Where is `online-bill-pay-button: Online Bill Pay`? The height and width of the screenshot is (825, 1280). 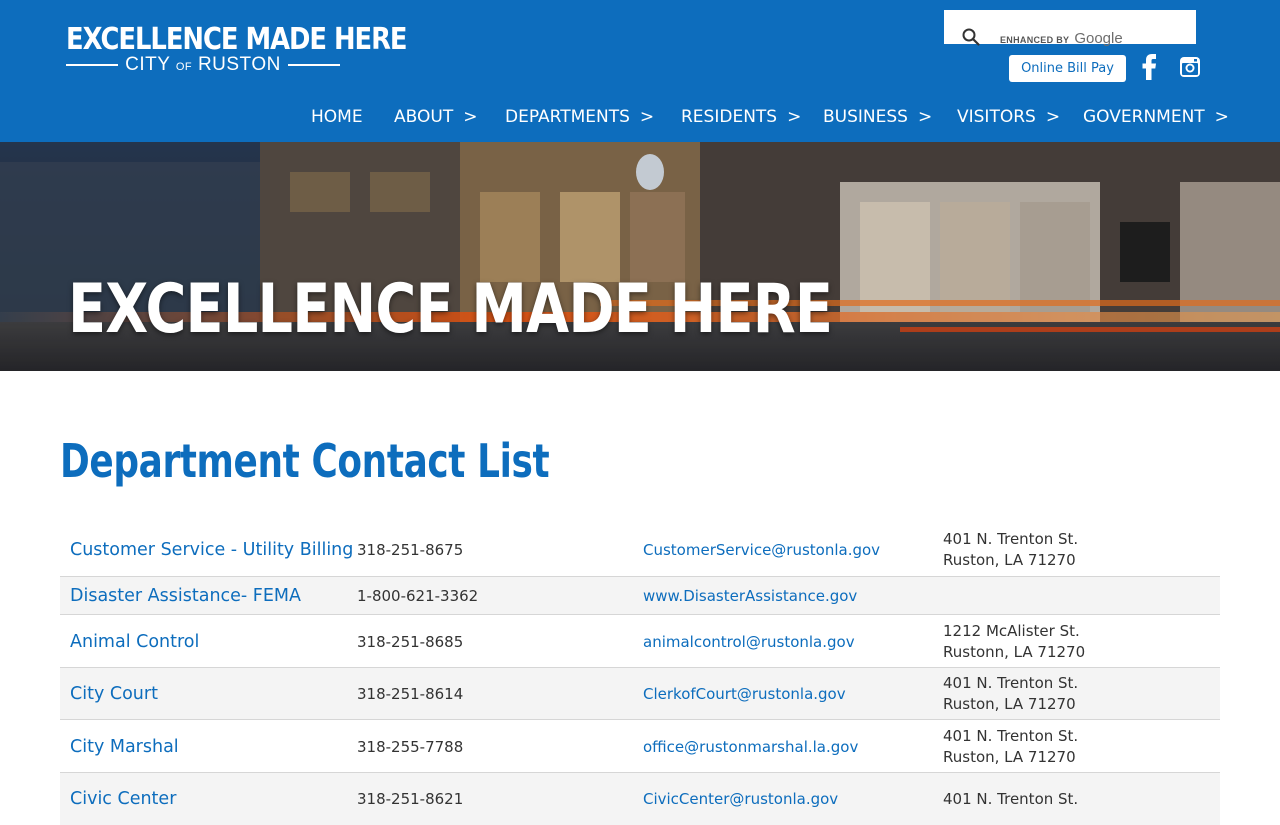
online-bill-pay-button: Online Bill Pay is located at coordinates (1067, 68).